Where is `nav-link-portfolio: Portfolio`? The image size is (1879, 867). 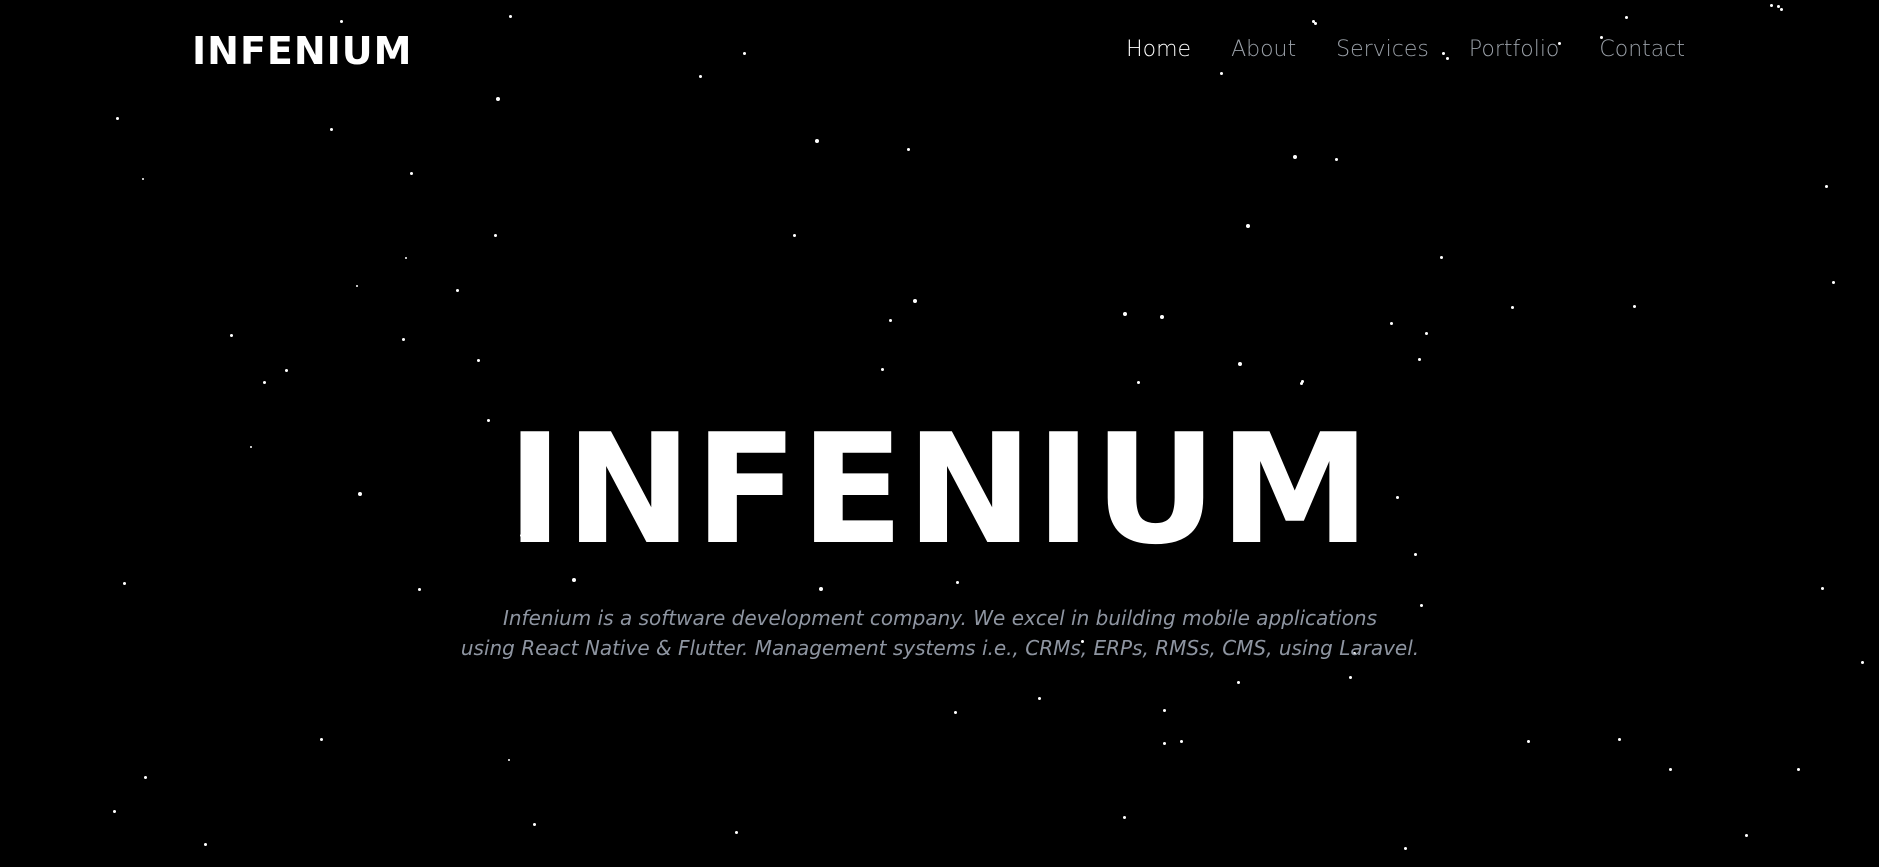 nav-link-portfolio: Portfolio is located at coordinates (1514, 50).